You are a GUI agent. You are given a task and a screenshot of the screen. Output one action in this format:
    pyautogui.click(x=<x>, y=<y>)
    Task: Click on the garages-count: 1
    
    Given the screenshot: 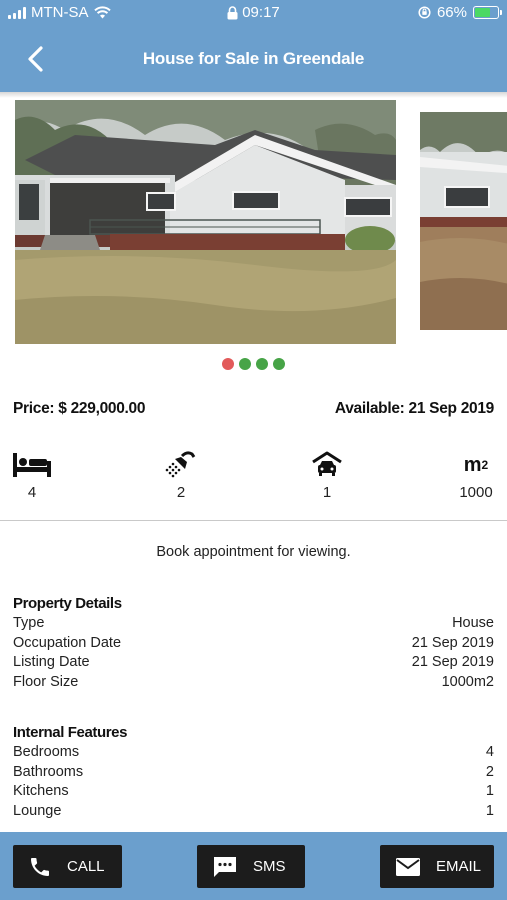 What is the action you would take?
    pyautogui.click(x=327, y=492)
    